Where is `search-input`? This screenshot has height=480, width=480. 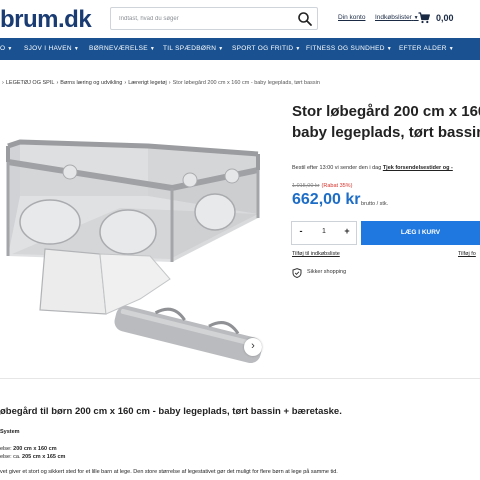
search-input is located at coordinates (204, 19).